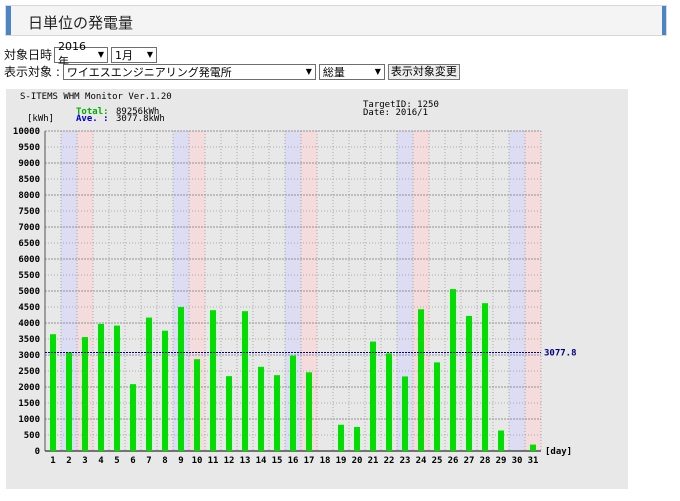  I want to click on average-label: Ave. :, so click(92, 119).